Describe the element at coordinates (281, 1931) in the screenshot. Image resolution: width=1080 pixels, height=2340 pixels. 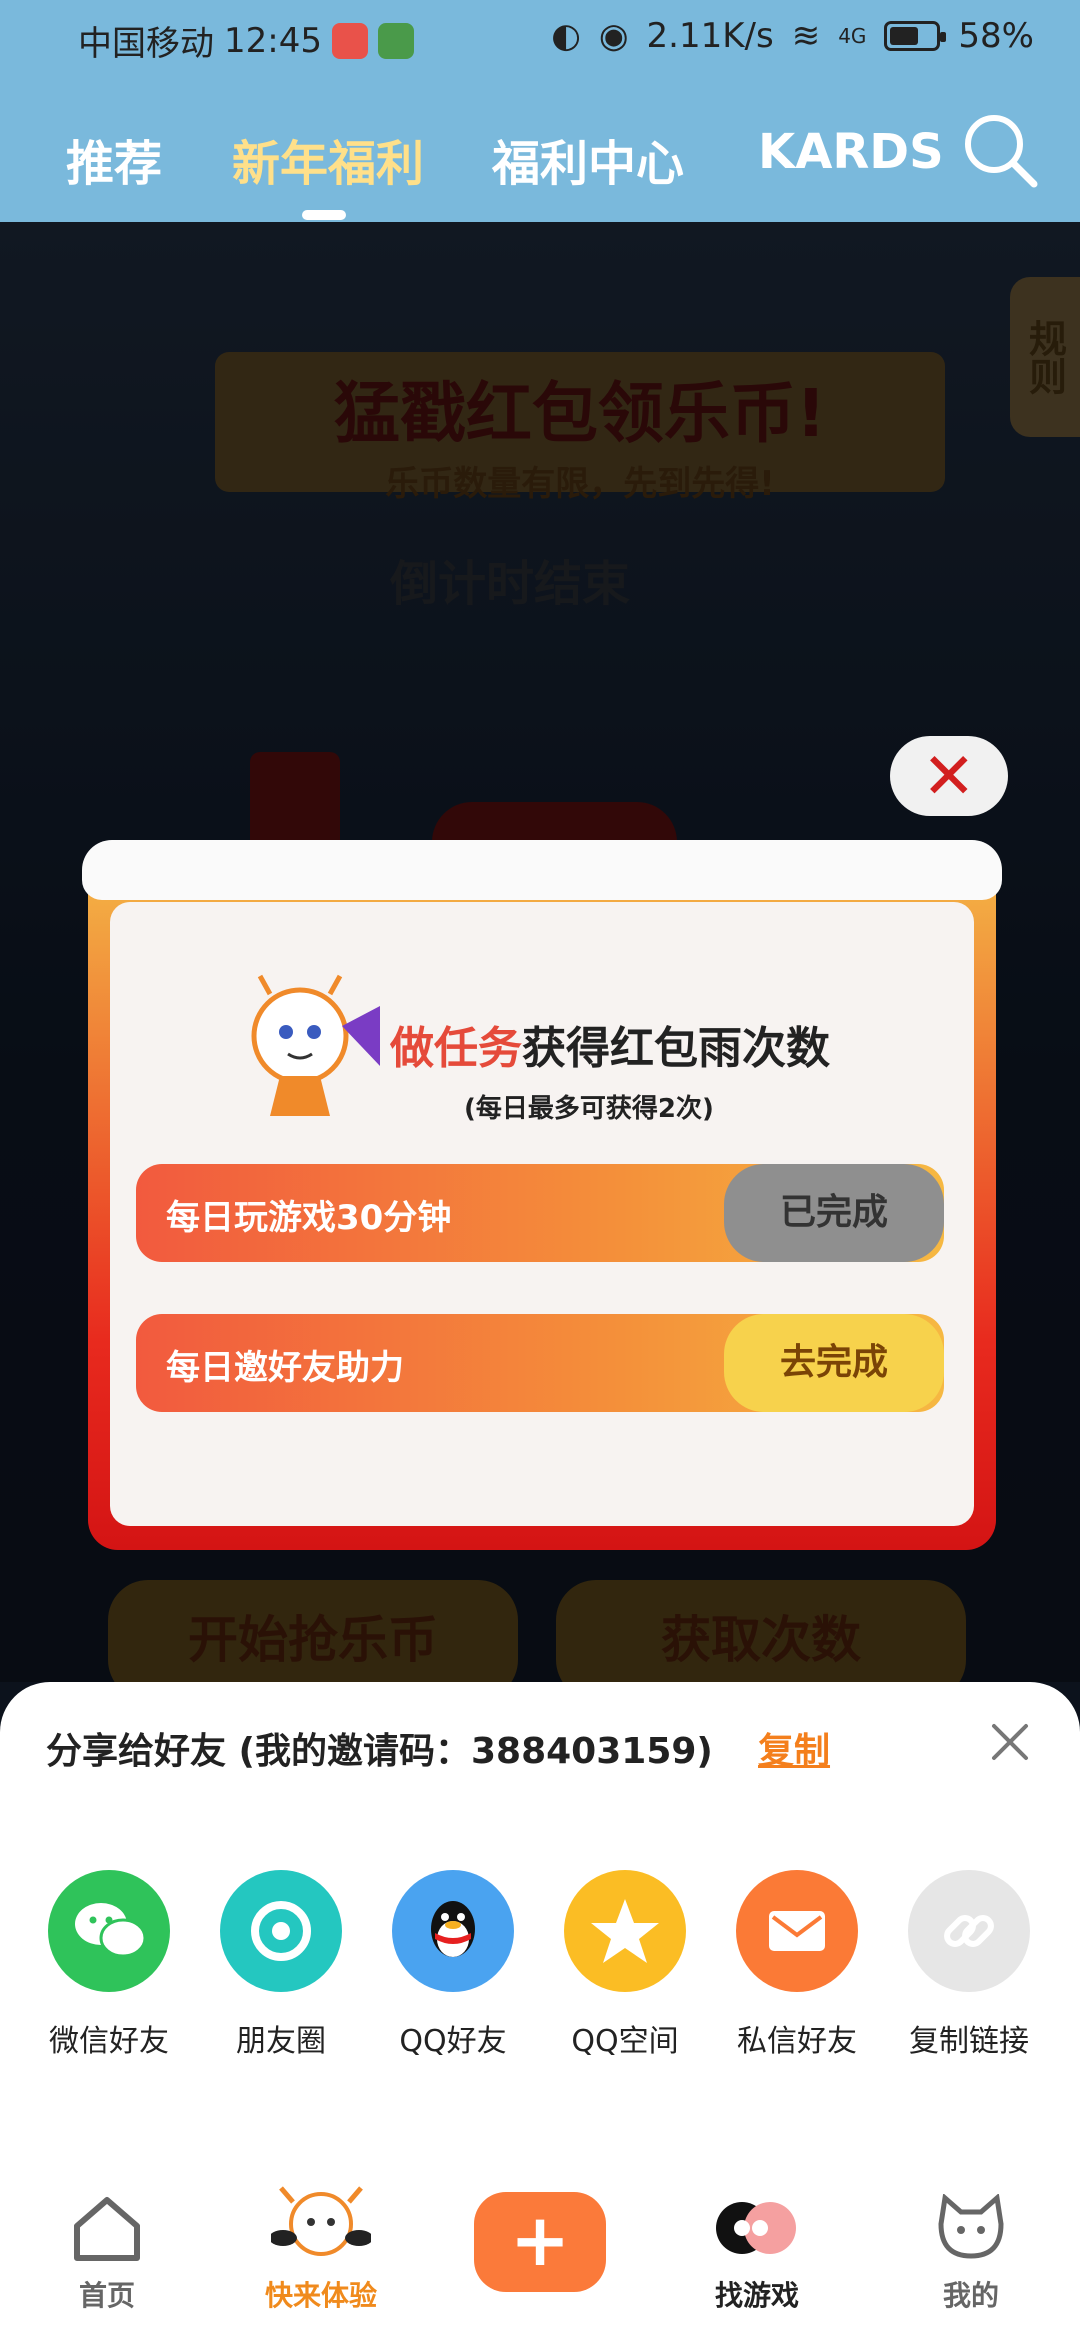
I see `moments-icon` at that location.